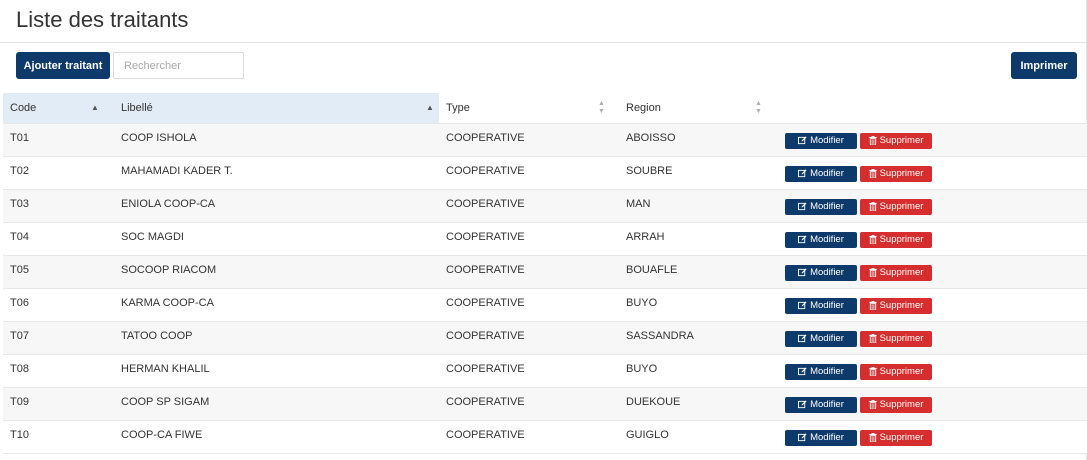  I want to click on libelle-value: ENIOLA COOP-CA, so click(168, 203).